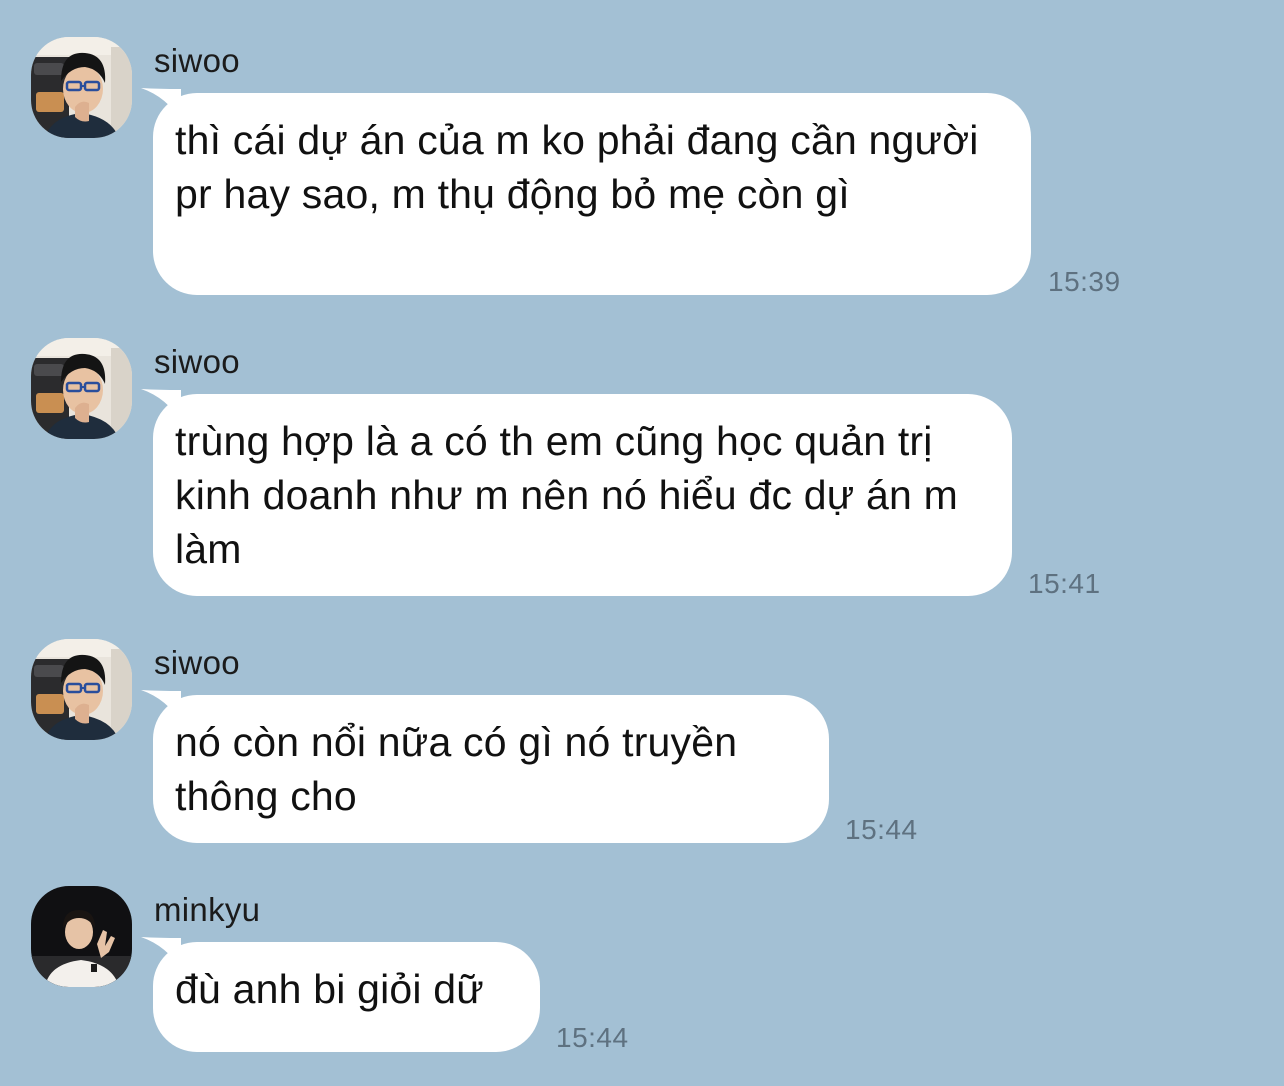 The width and height of the screenshot is (1284, 1086). I want to click on message-text: nó còn nổi nữa có gì nó truyền thông cho, so click(456, 769).